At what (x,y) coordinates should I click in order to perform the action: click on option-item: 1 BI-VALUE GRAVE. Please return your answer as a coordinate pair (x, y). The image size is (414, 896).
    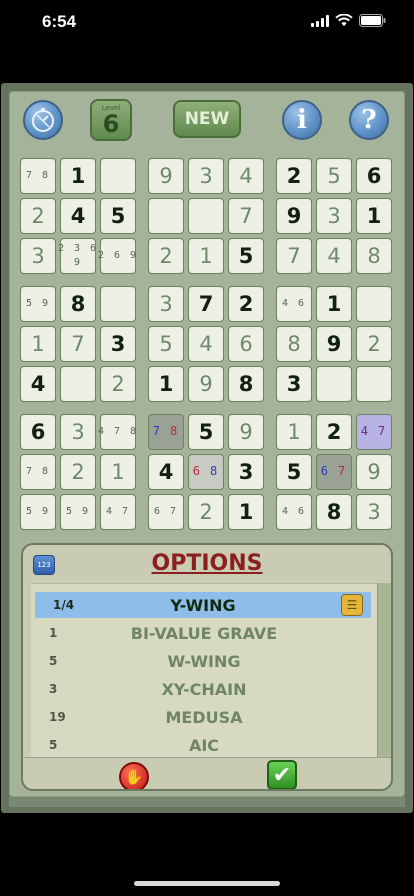
    Looking at the image, I should click on (204, 633).